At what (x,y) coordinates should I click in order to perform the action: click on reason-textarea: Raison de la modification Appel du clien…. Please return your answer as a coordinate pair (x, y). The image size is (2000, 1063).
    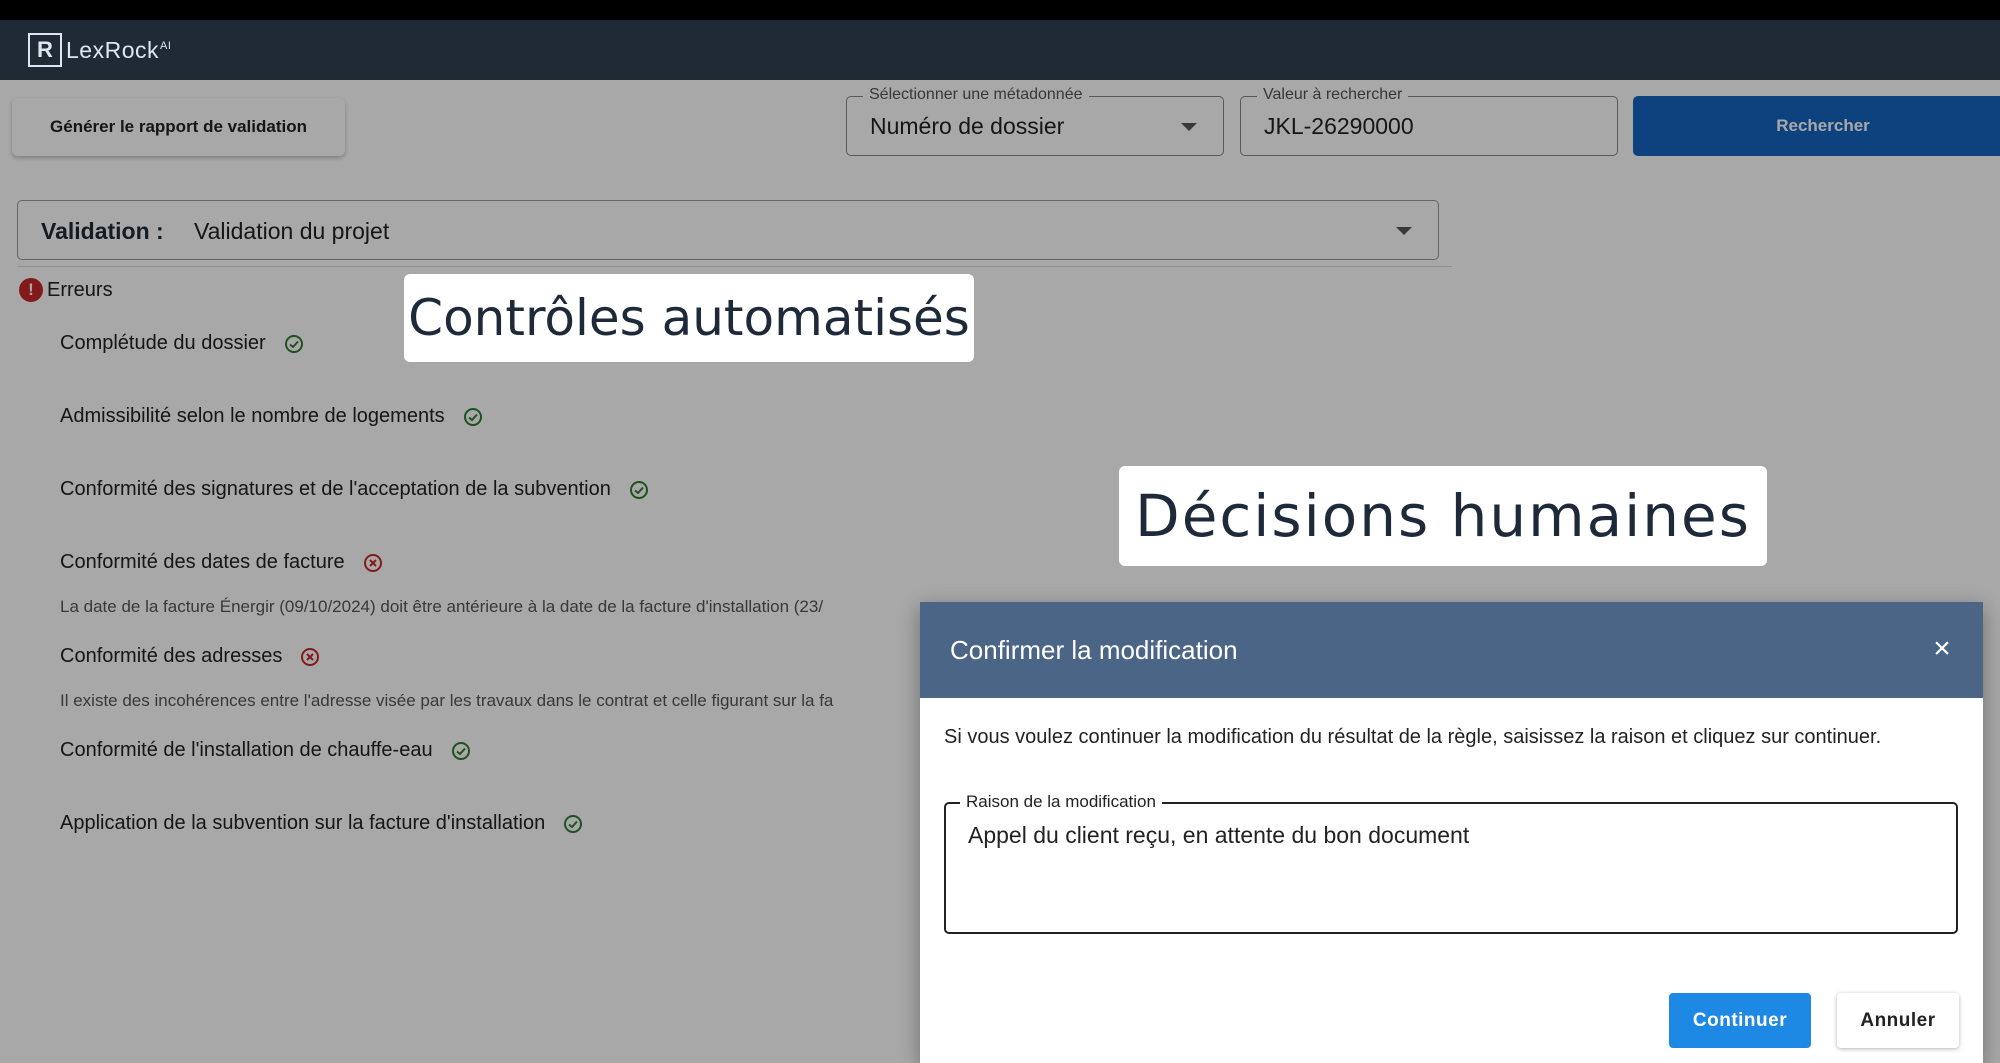
    Looking at the image, I should click on (1451, 863).